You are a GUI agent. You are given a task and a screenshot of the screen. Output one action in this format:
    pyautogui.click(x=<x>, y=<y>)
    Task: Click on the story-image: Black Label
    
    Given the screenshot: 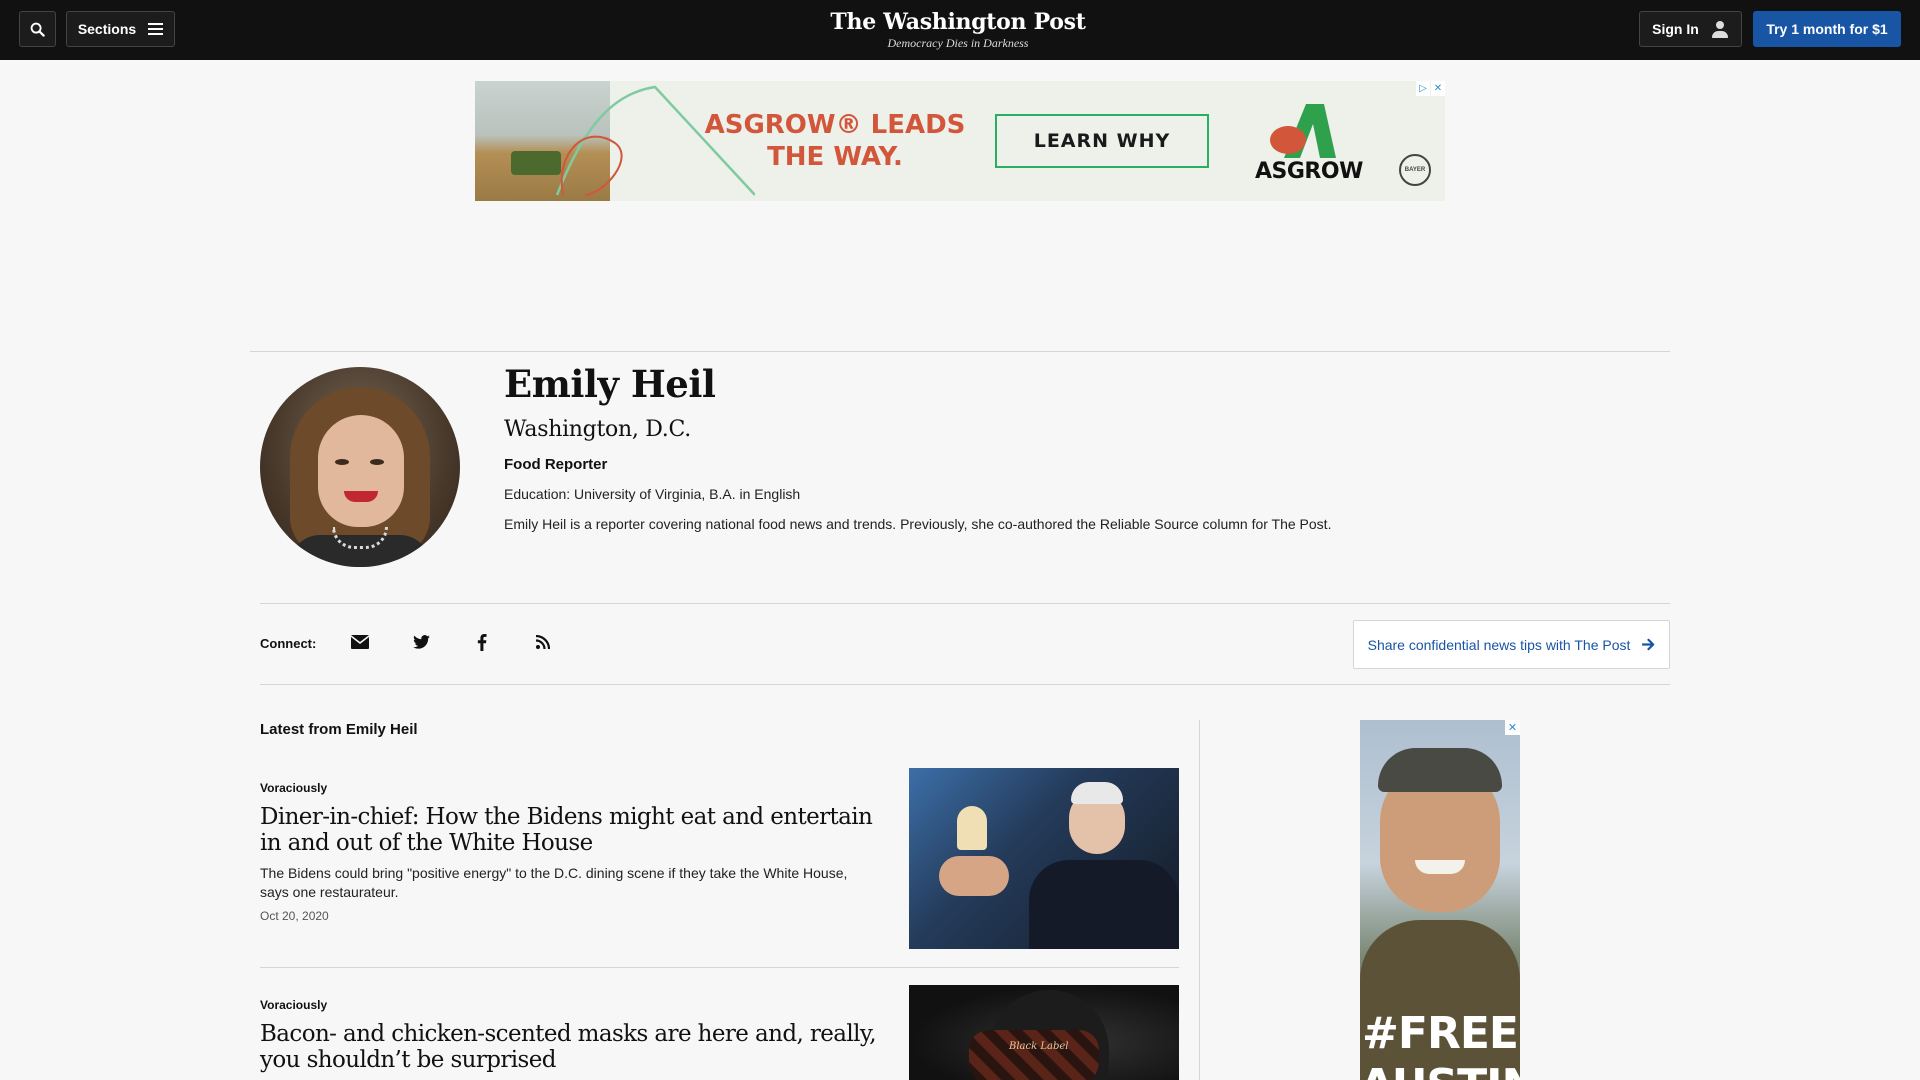 What is the action you would take?
    pyautogui.click(x=1044, y=1032)
    